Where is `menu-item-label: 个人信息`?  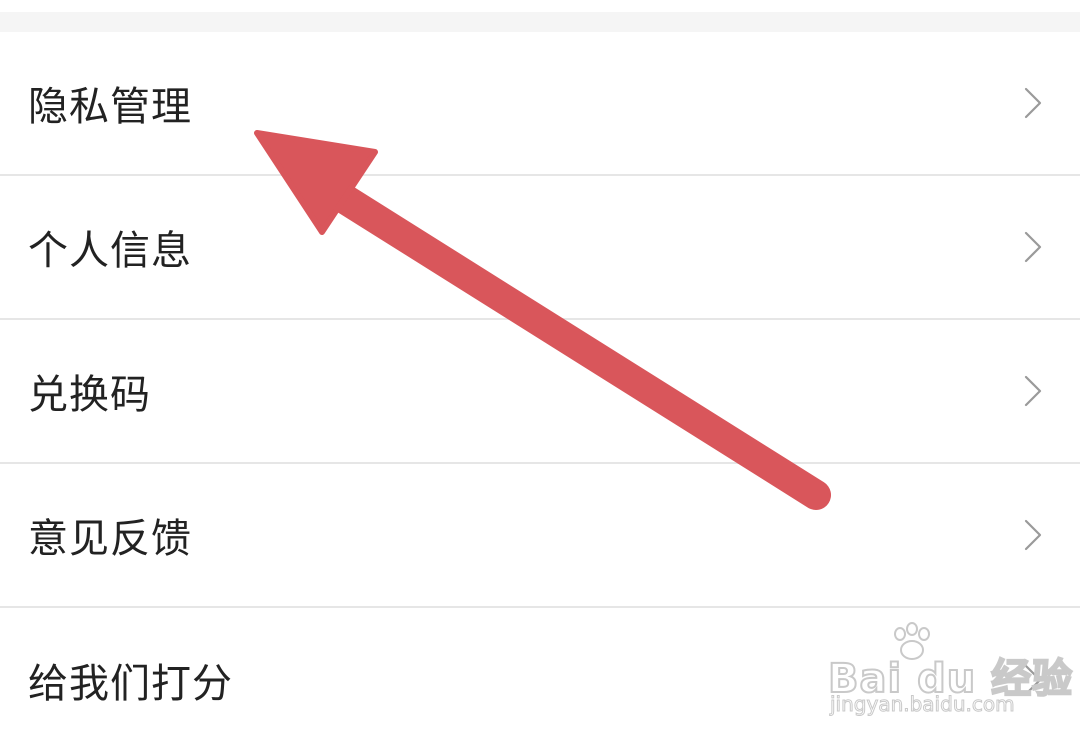
menu-item-label: 个人信息 is located at coordinates (110, 251).